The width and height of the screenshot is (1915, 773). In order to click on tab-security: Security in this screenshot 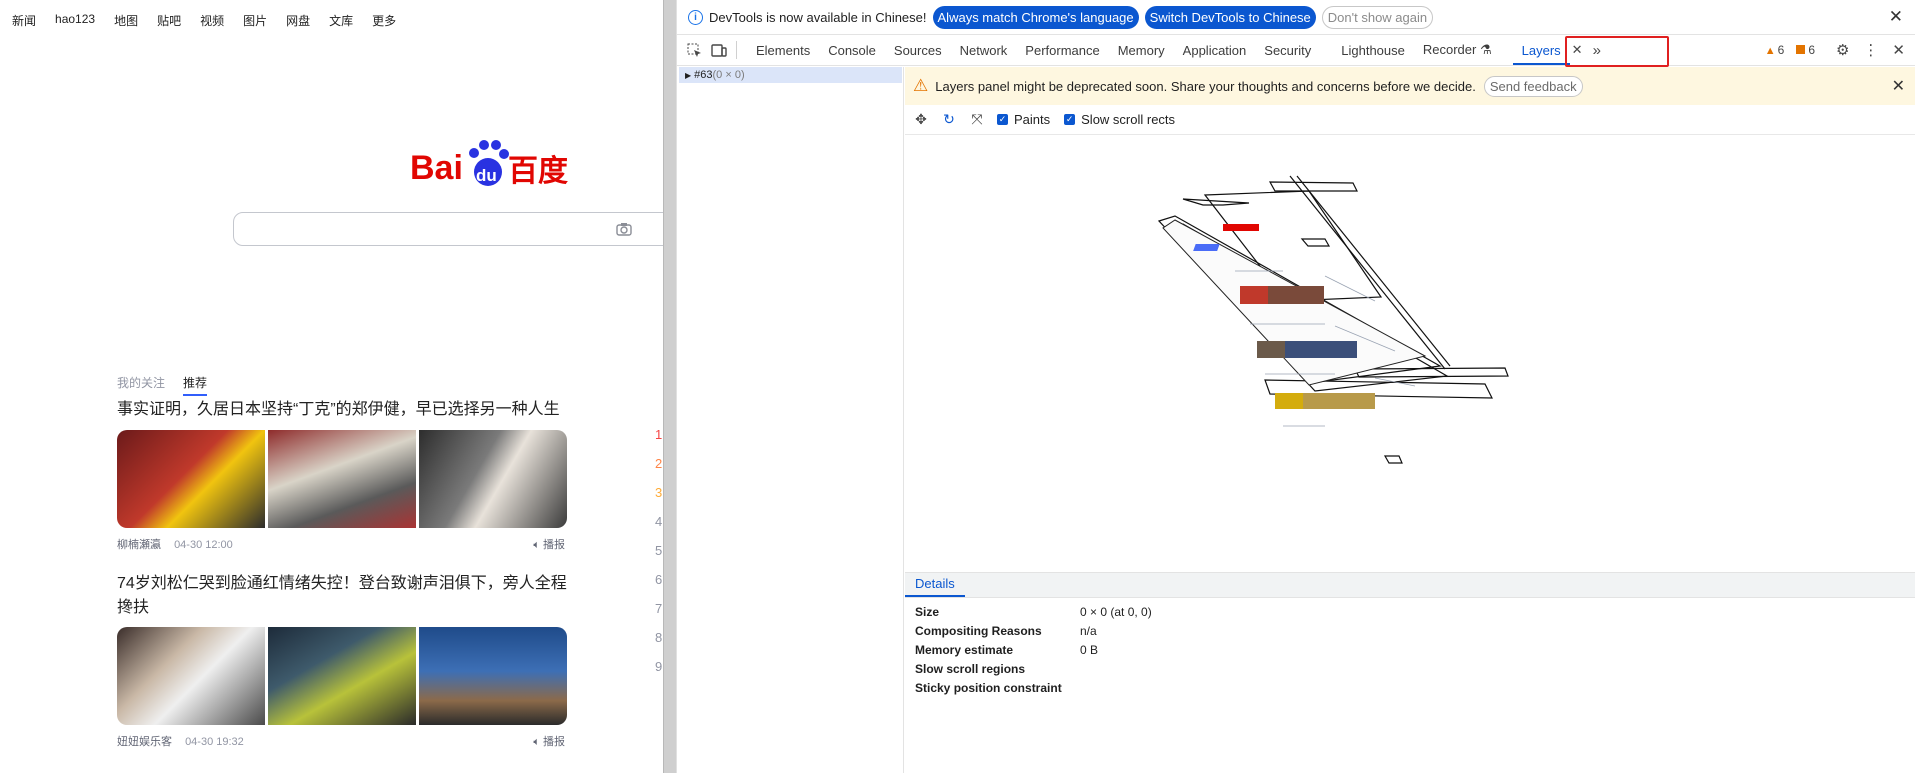, I will do `click(1287, 50)`.